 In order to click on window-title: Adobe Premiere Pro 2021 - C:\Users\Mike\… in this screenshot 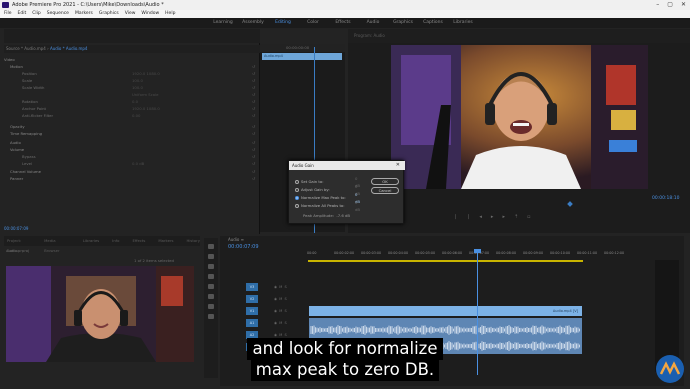, I will do `click(88, 5)`.